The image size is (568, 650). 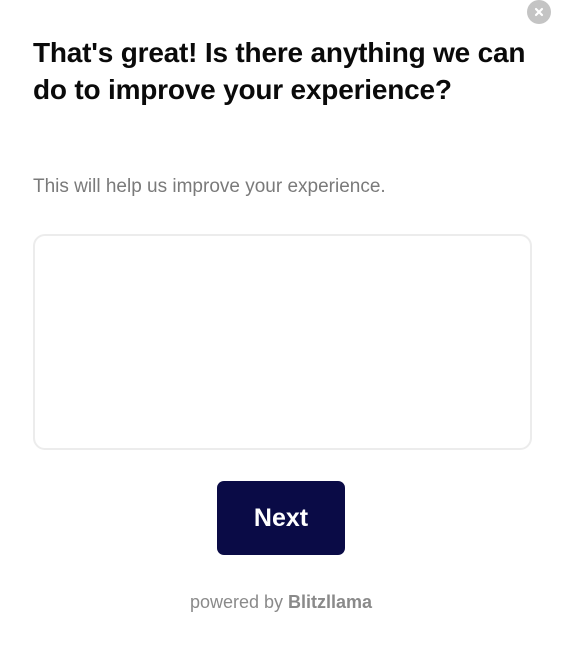 I want to click on powered-by-footer: powered by Blitzllama, so click(x=281, y=602).